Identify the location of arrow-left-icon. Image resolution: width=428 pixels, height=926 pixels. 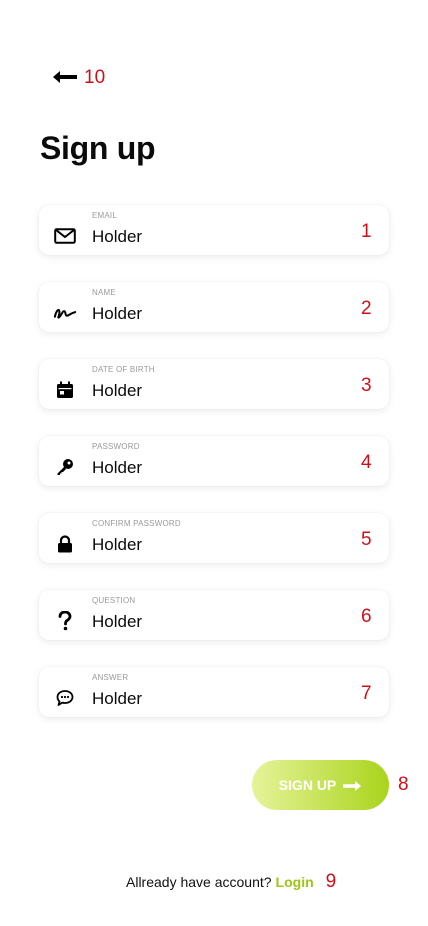
(65, 77).